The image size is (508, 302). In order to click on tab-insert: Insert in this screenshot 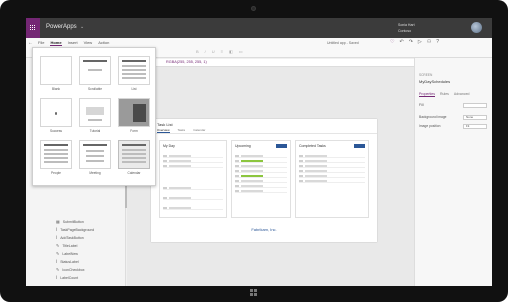, I will do `click(73, 43)`.